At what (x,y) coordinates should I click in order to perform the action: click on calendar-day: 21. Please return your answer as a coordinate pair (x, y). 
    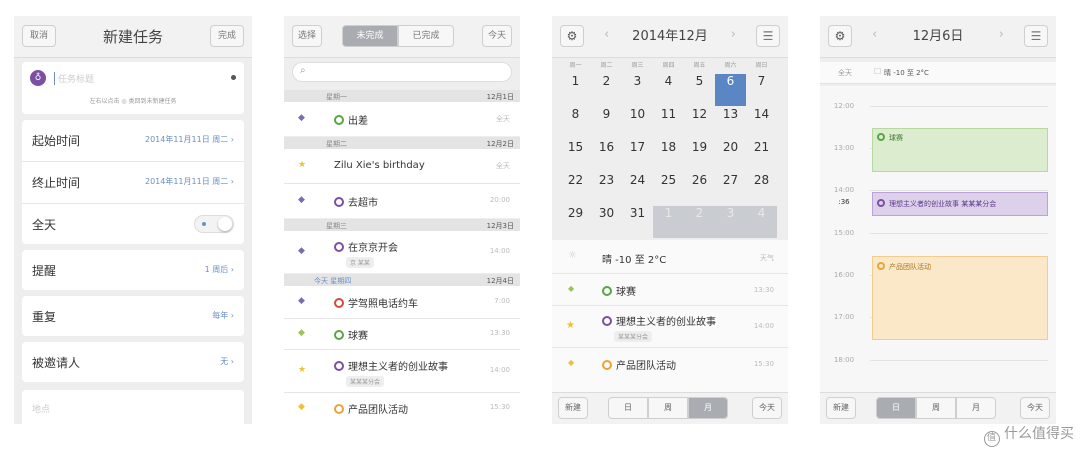
    Looking at the image, I should click on (761, 156).